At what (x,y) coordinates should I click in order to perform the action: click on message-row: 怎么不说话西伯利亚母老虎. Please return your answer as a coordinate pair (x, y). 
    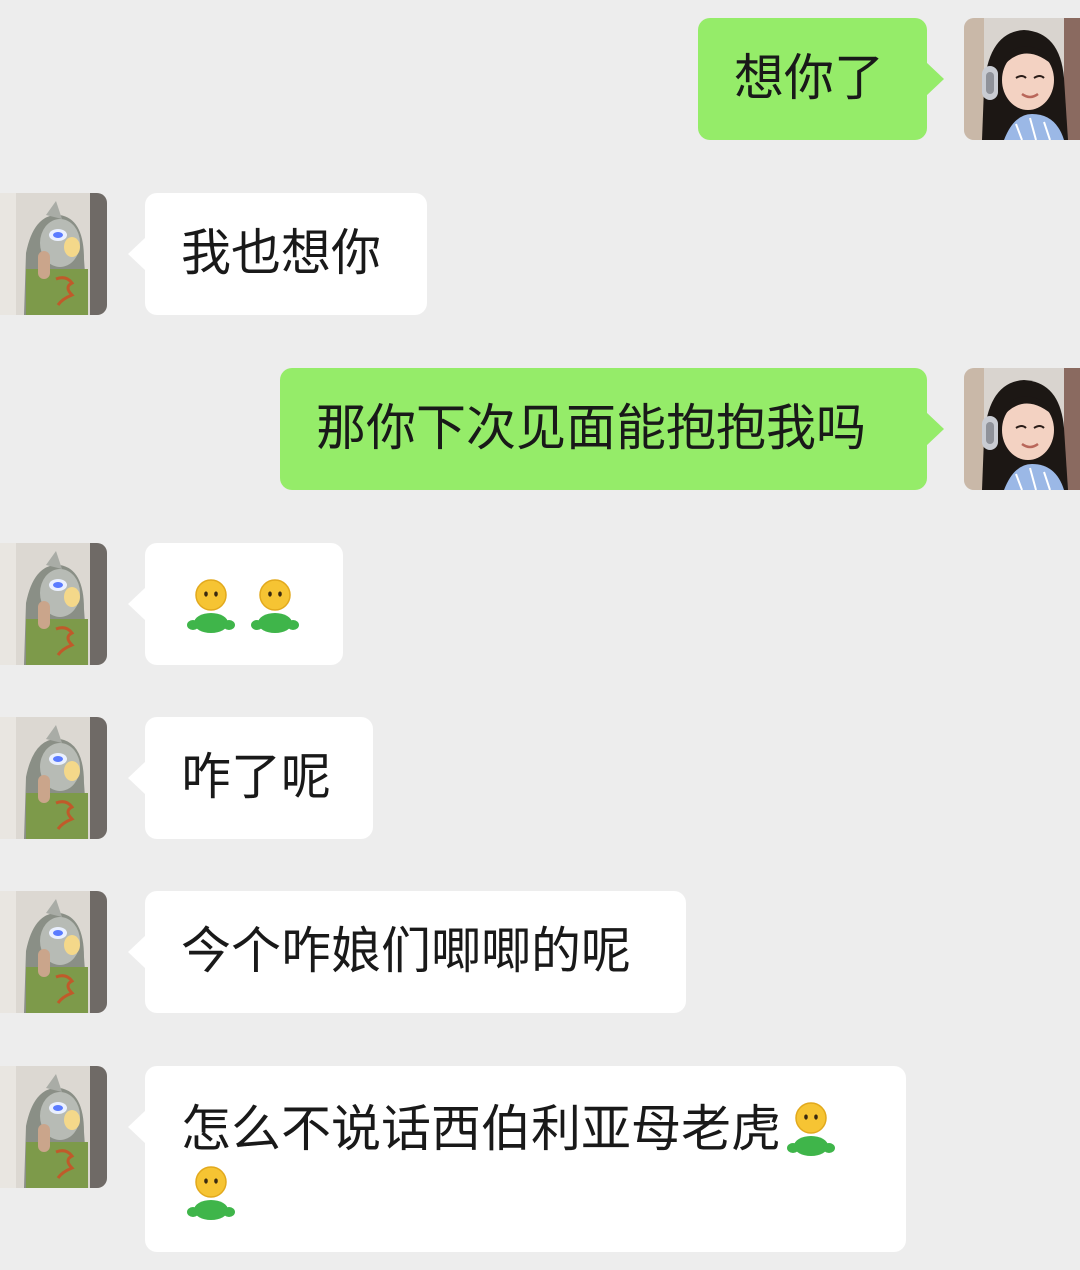
    Looking at the image, I should click on (540, 1159).